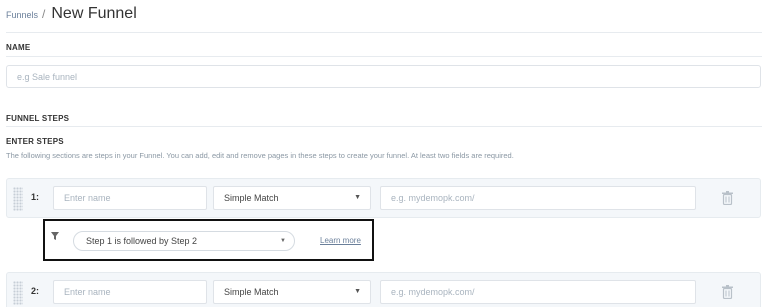 The height and width of the screenshot is (307, 768). I want to click on funnel-step-row: 2: Simple Match ▼, so click(383, 289).